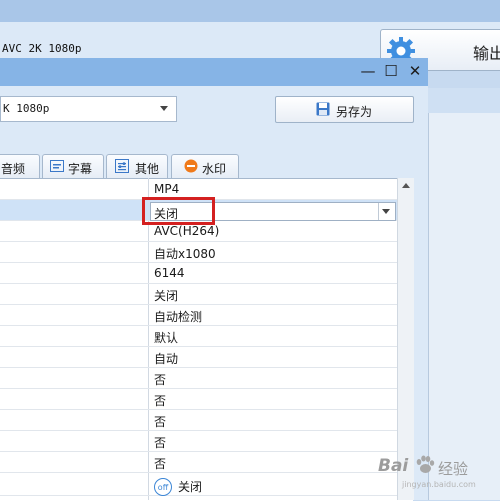 This screenshot has width=500, height=501. What do you see at coordinates (166, 359) in the screenshot?
I see `row-value: 自动` at bounding box center [166, 359].